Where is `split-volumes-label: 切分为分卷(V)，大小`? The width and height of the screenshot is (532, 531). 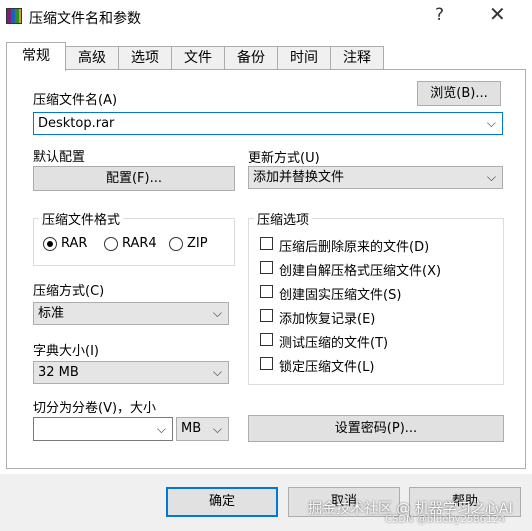
split-volumes-label: 切分为分卷(V)，大小 is located at coordinates (95, 408).